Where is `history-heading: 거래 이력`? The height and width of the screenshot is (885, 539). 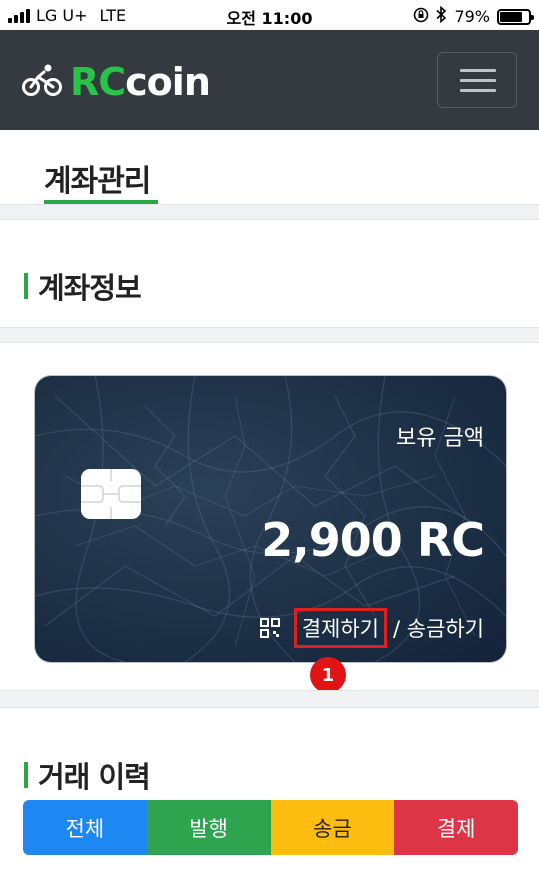 history-heading: 거래 이력 is located at coordinates (87, 775).